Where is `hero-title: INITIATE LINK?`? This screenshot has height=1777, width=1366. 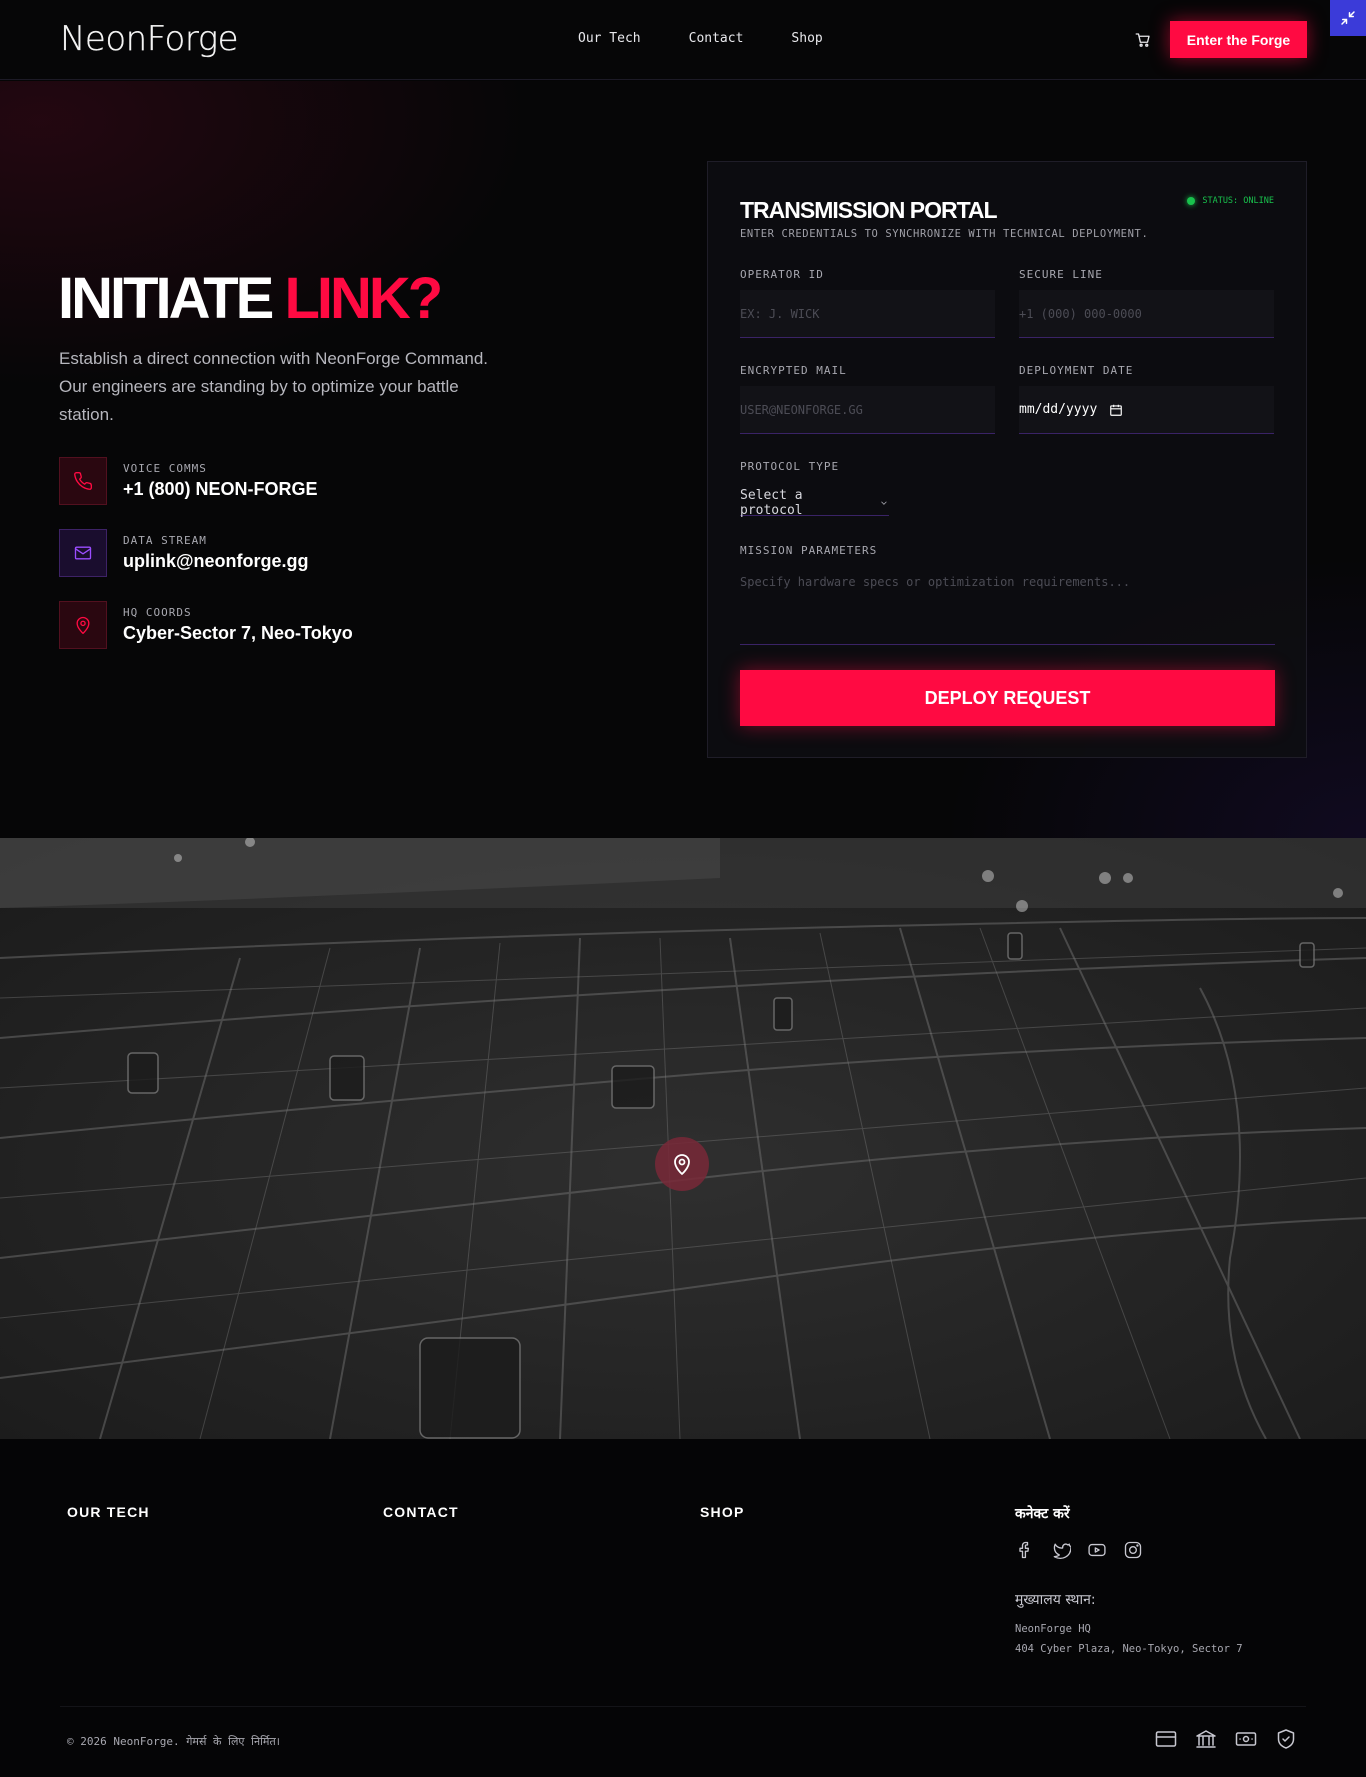
hero-title: INITIATE LINK? is located at coordinates (250, 298).